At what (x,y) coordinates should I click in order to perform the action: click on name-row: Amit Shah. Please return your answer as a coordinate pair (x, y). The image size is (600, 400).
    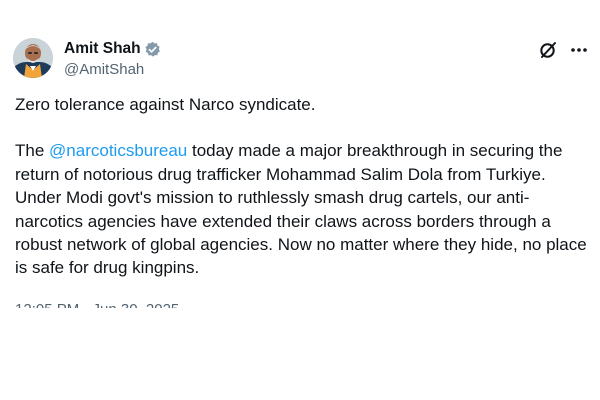
    Looking at the image, I should click on (112, 49).